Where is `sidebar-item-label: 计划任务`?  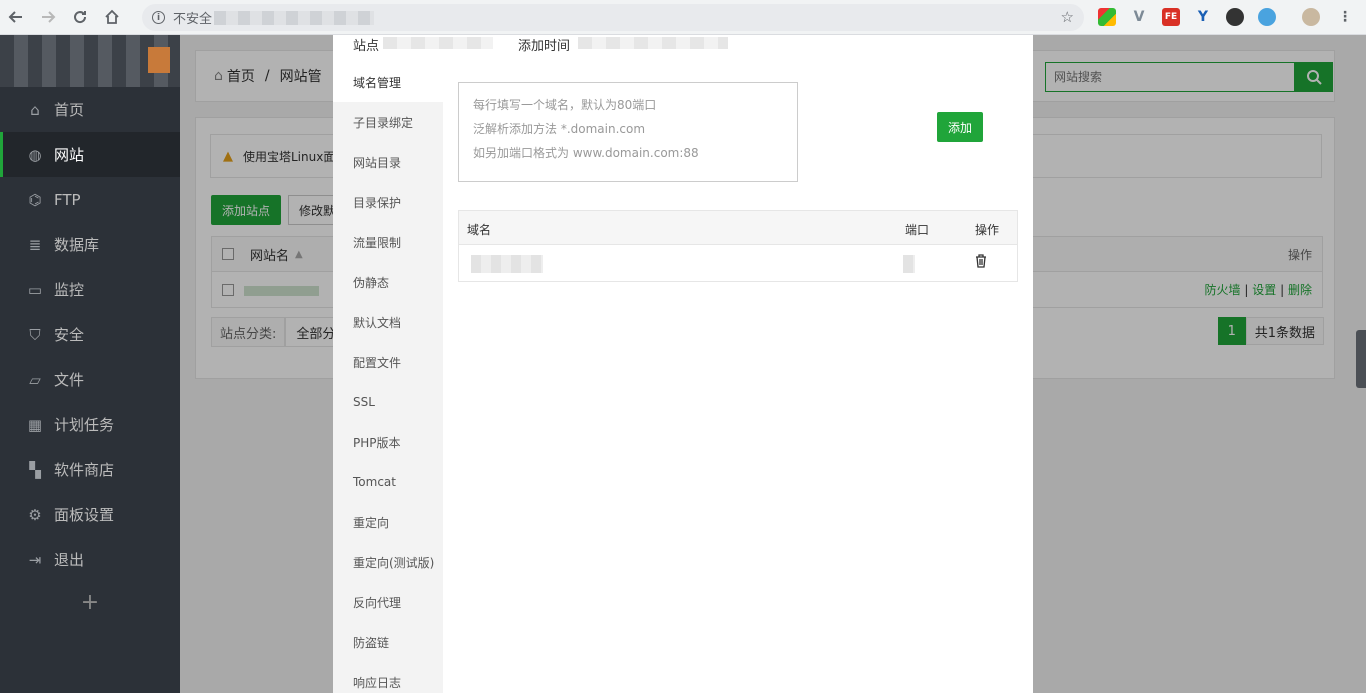 sidebar-item-label: 计划任务 is located at coordinates (84, 425).